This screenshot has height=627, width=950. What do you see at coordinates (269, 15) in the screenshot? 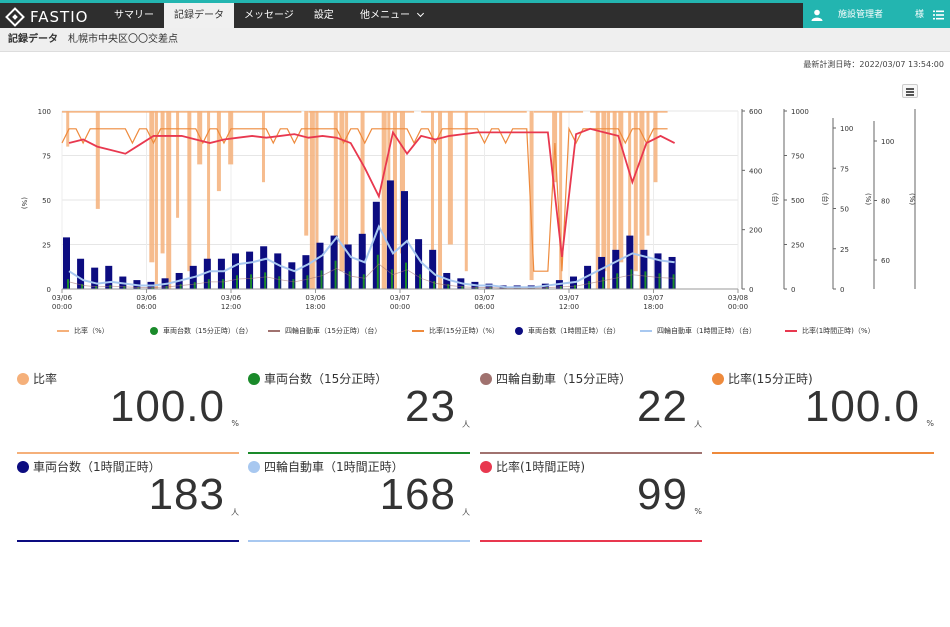
I see `nav-item-messages: メッセージ` at bounding box center [269, 15].